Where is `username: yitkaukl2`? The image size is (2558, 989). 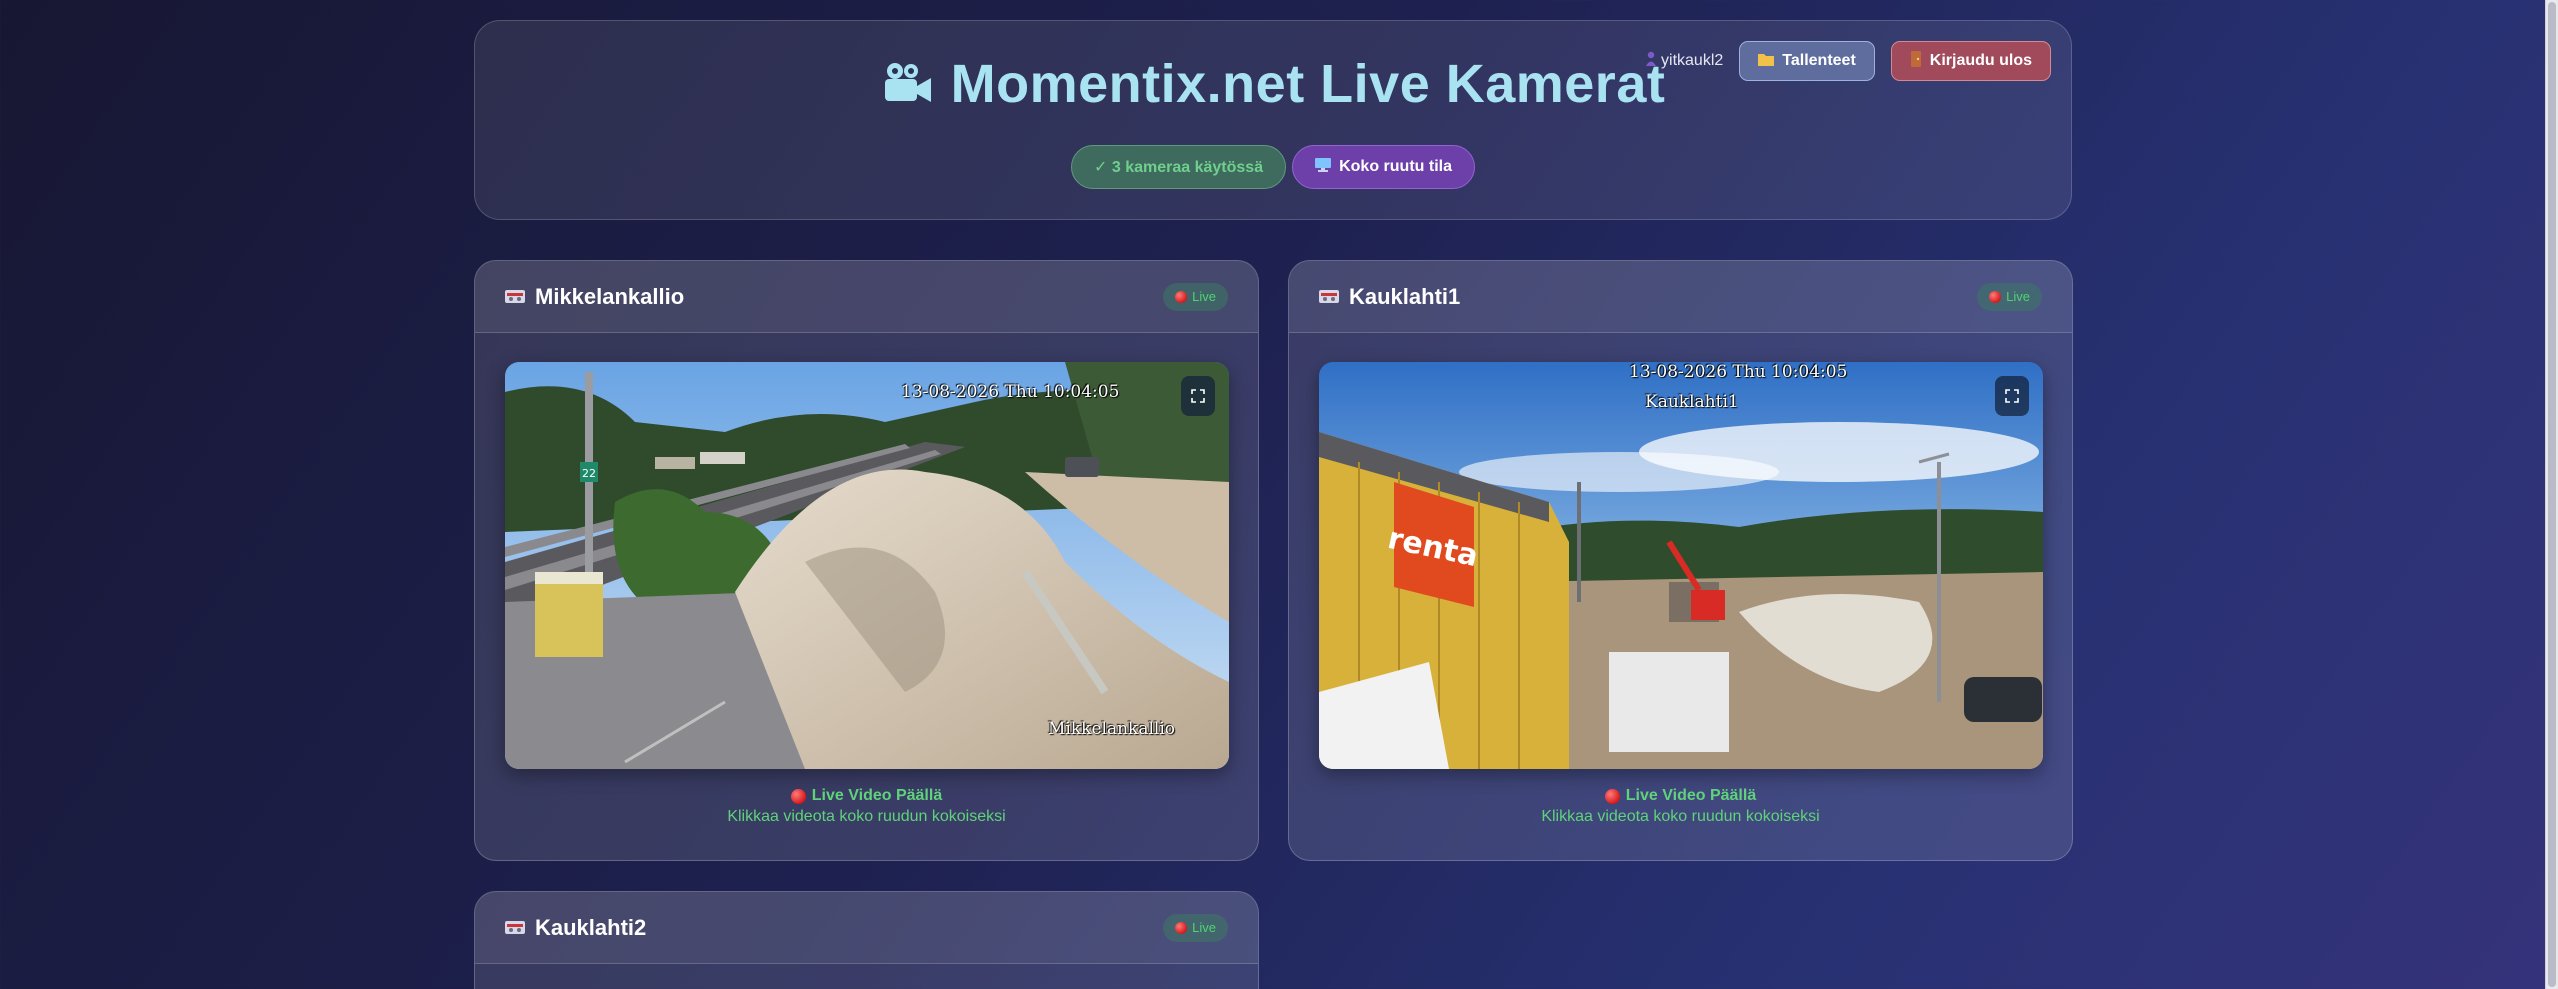
username: yitkaukl2 is located at coordinates (1692, 60).